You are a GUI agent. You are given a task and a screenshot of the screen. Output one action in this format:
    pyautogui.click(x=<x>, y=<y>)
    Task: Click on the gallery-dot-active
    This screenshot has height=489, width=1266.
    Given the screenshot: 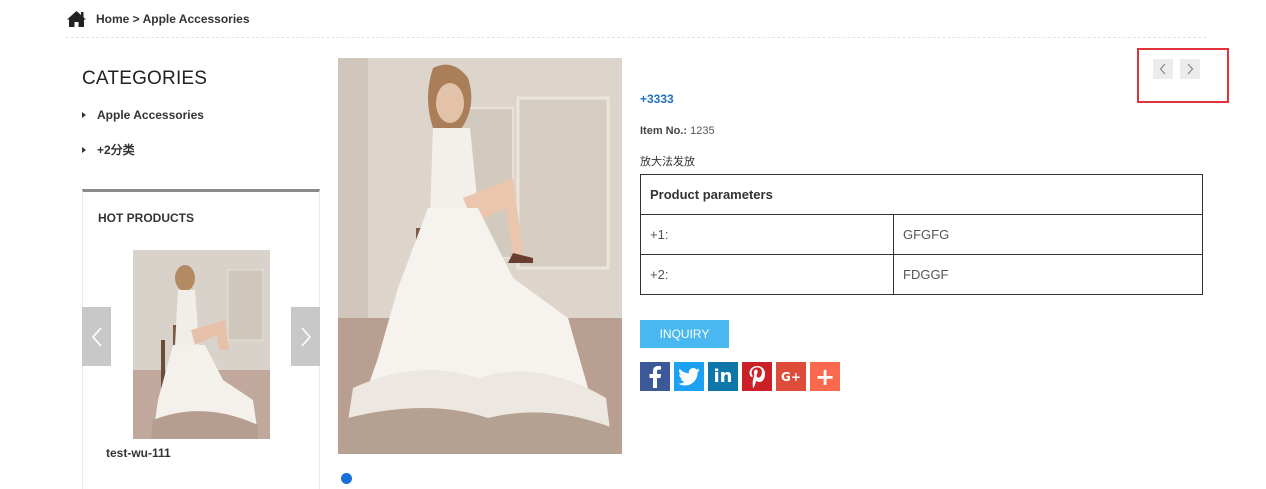 What is the action you would take?
    pyautogui.click(x=346, y=478)
    